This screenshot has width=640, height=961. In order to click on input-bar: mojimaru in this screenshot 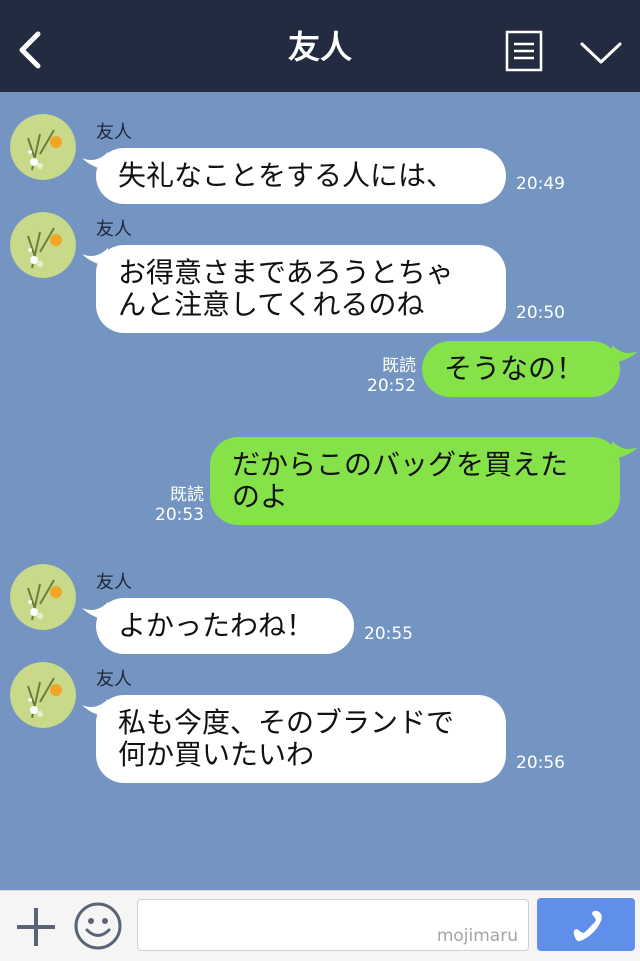, I will do `click(320, 925)`.